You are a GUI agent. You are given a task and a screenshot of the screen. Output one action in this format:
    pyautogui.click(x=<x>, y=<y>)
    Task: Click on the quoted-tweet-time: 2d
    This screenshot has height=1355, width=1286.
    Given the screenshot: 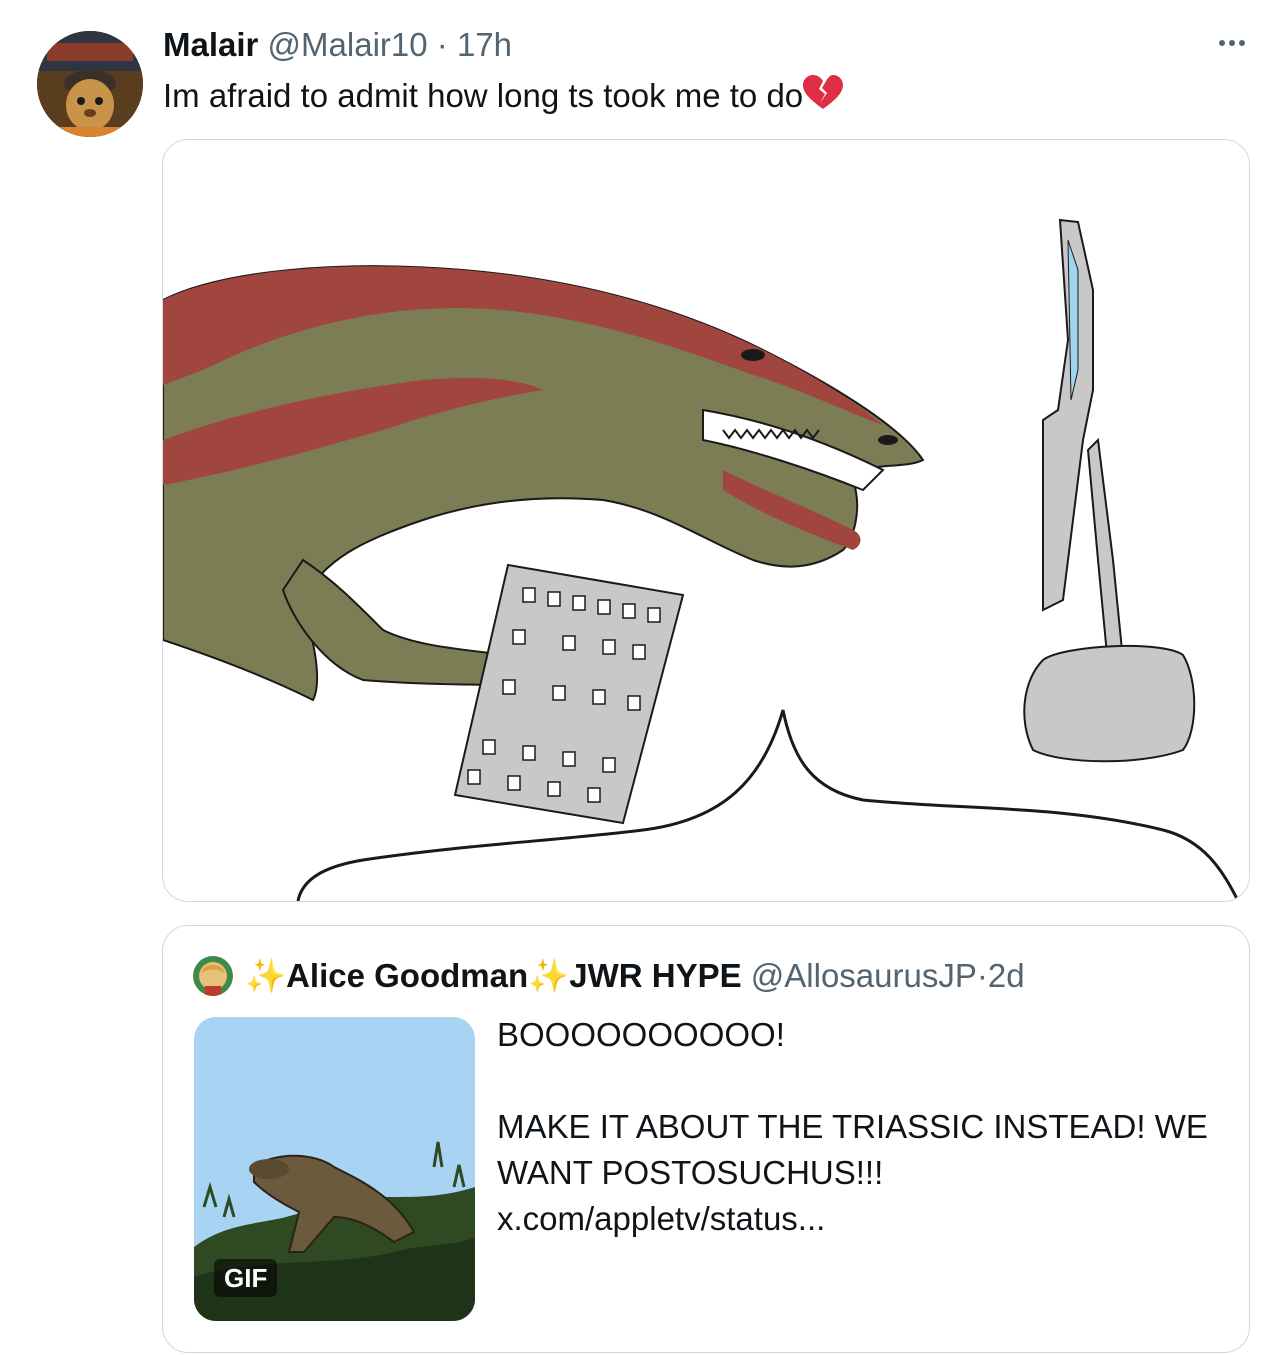 What is the action you would take?
    pyautogui.click(x=1006, y=975)
    